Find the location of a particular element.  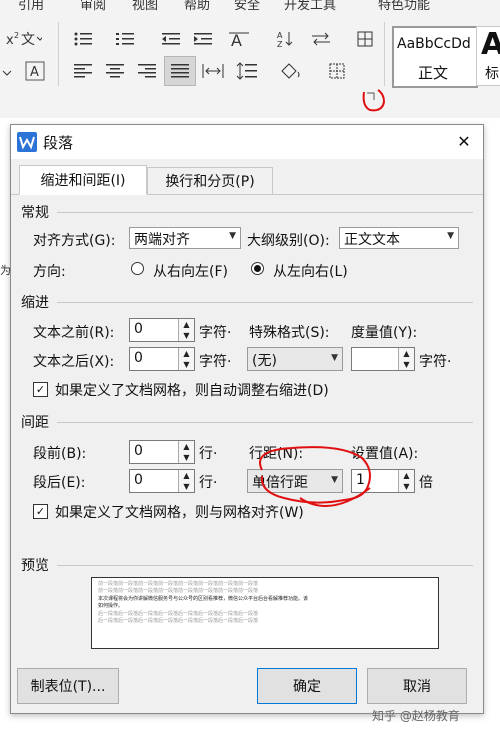

launcher-circle-annotation is located at coordinates (374, 100).